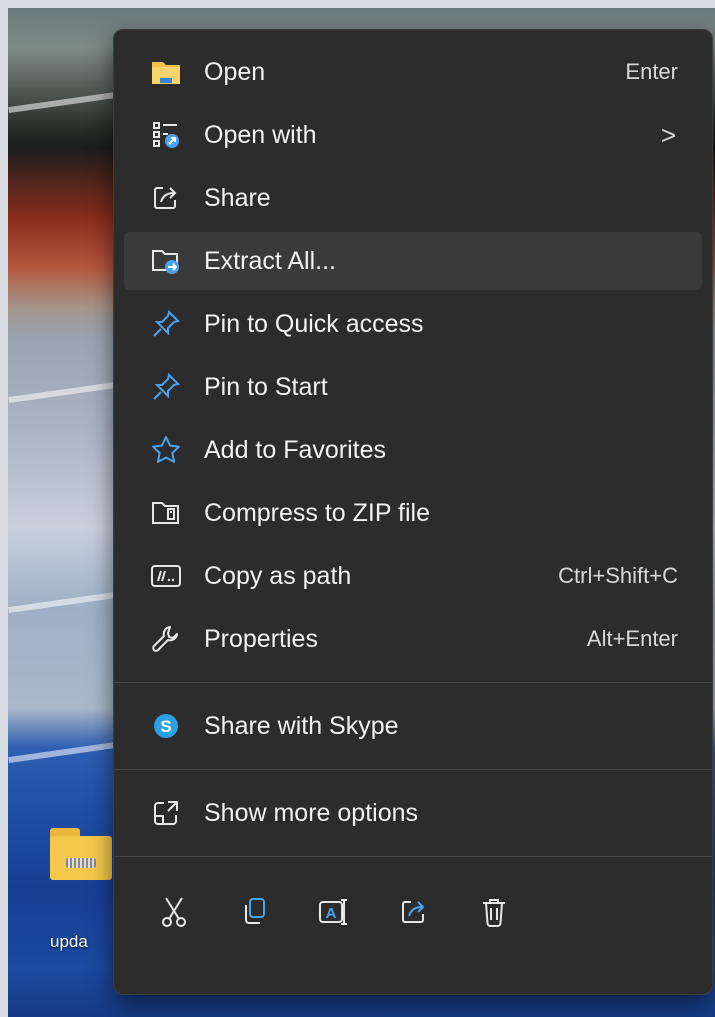 Image resolution: width=715 pixels, height=1017 pixels. Describe the element at coordinates (413, 198) in the screenshot. I see `menu-item-share: Share` at that location.